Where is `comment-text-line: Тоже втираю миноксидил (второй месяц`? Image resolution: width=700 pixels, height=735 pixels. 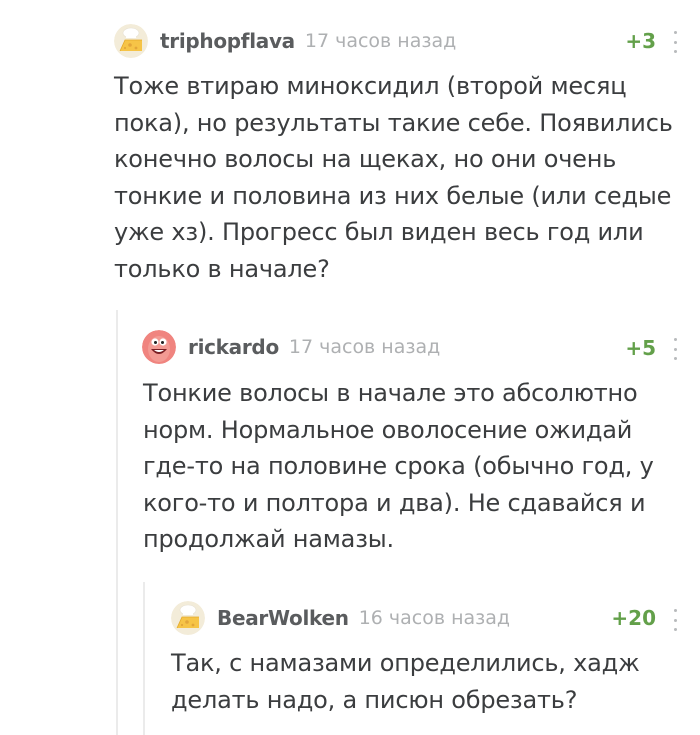
comment-text-line: Тоже втираю миноксидил (второй месяц is located at coordinates (370, 86).